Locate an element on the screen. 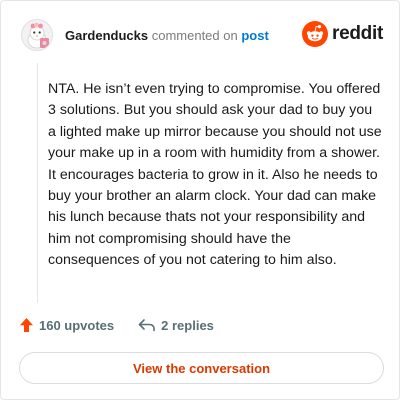 This screenshot has height=400, width=400. upvote-arrow-icon is located at coordinates (26, 325).